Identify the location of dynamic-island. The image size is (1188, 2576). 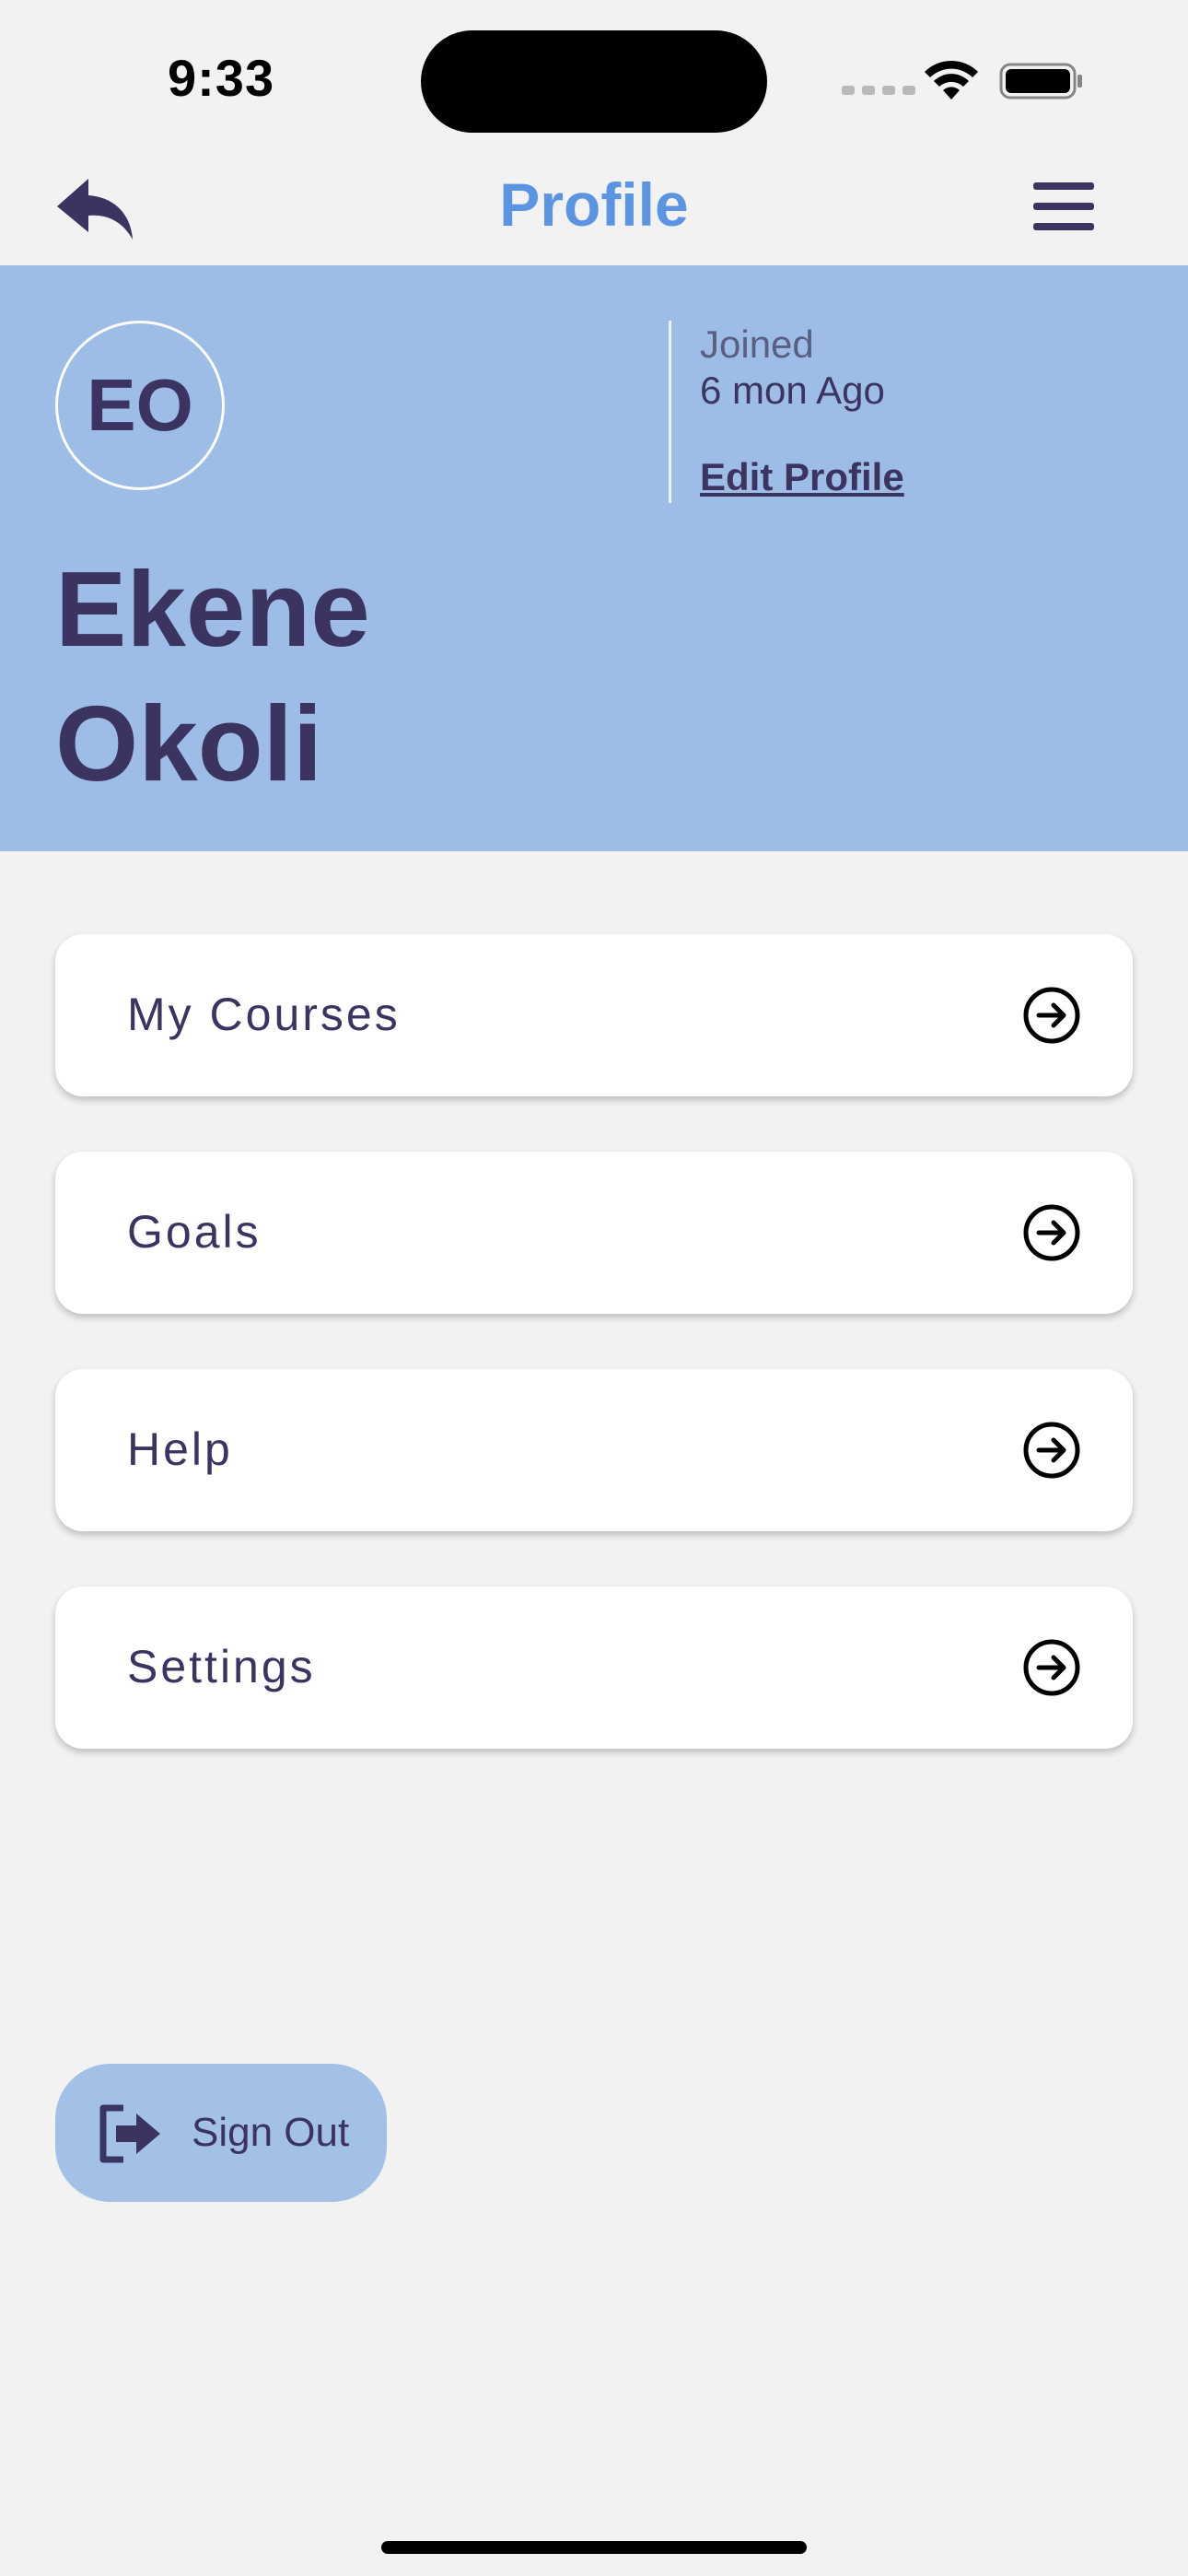
(594, 81).